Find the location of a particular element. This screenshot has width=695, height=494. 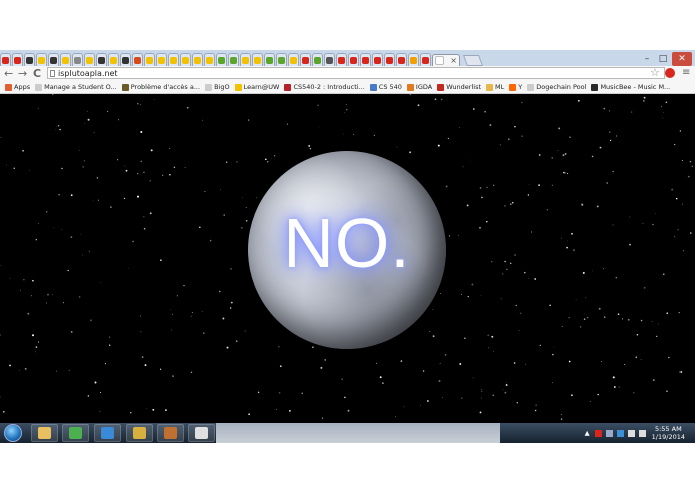

bookmark-item: BigO is located at coordinates (217, 87).